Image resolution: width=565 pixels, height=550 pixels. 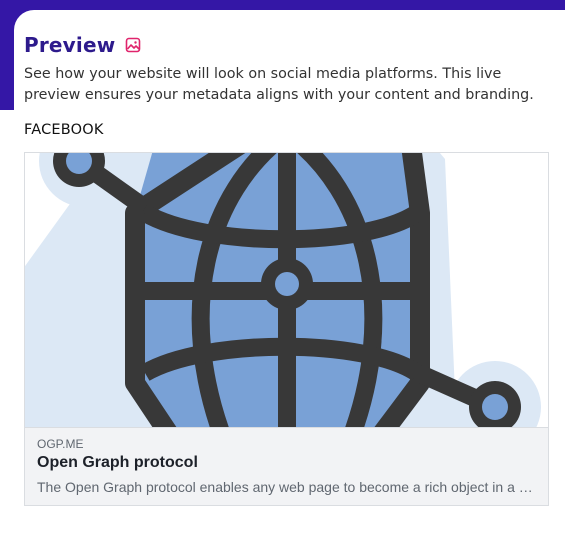 I want to click on preview-title: Open Graph protocol, so click(x=117, y=463).